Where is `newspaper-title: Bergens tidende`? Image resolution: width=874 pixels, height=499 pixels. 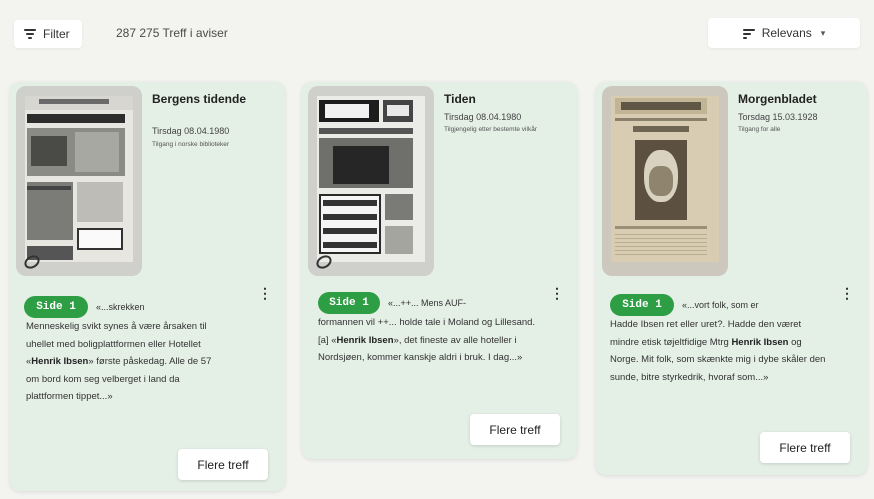 newspaper-title: Bergens tidende is located at coordinates (207, 99).